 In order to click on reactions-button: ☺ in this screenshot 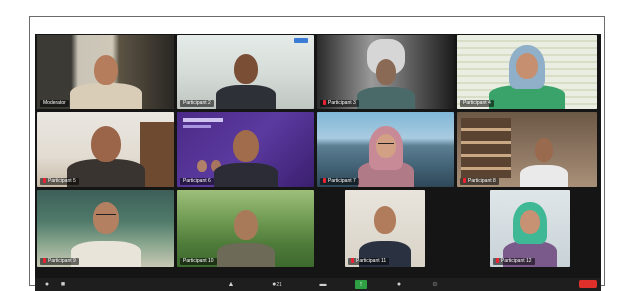, I will do `click(435, 284)`.